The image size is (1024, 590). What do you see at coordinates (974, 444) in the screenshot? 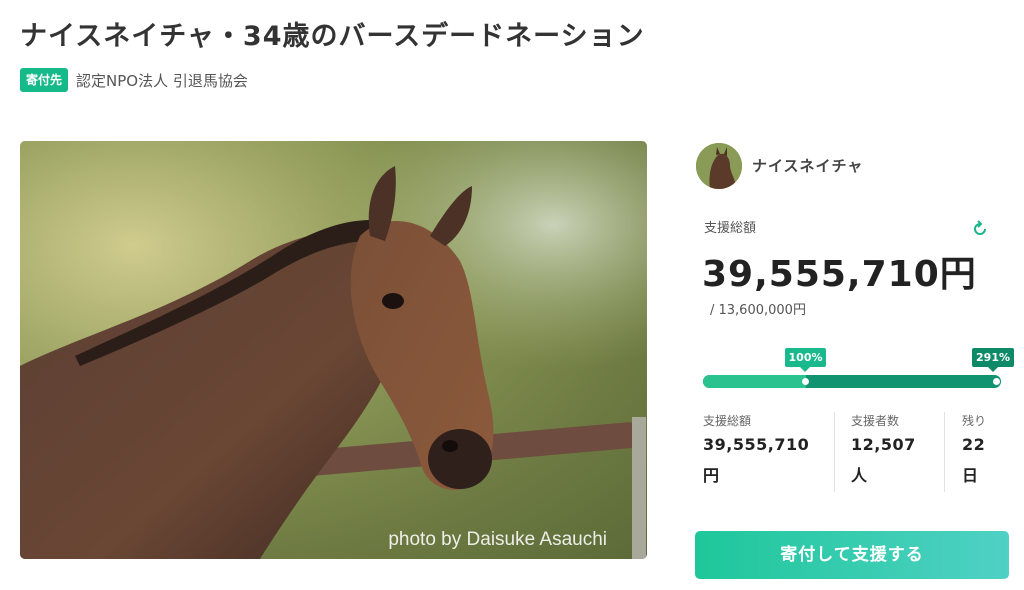
I see `stat-value: 22` at bounding box center [974, 444].